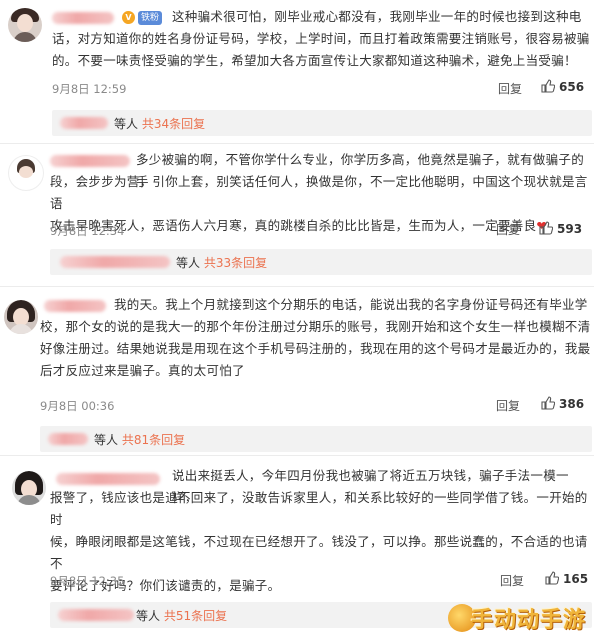 The image size is (594, 638). What do you see at coordinates (77, 406) in the screenshot?
I see `timestamp: 9月8日 00:36` at bounding box center [77, 406].